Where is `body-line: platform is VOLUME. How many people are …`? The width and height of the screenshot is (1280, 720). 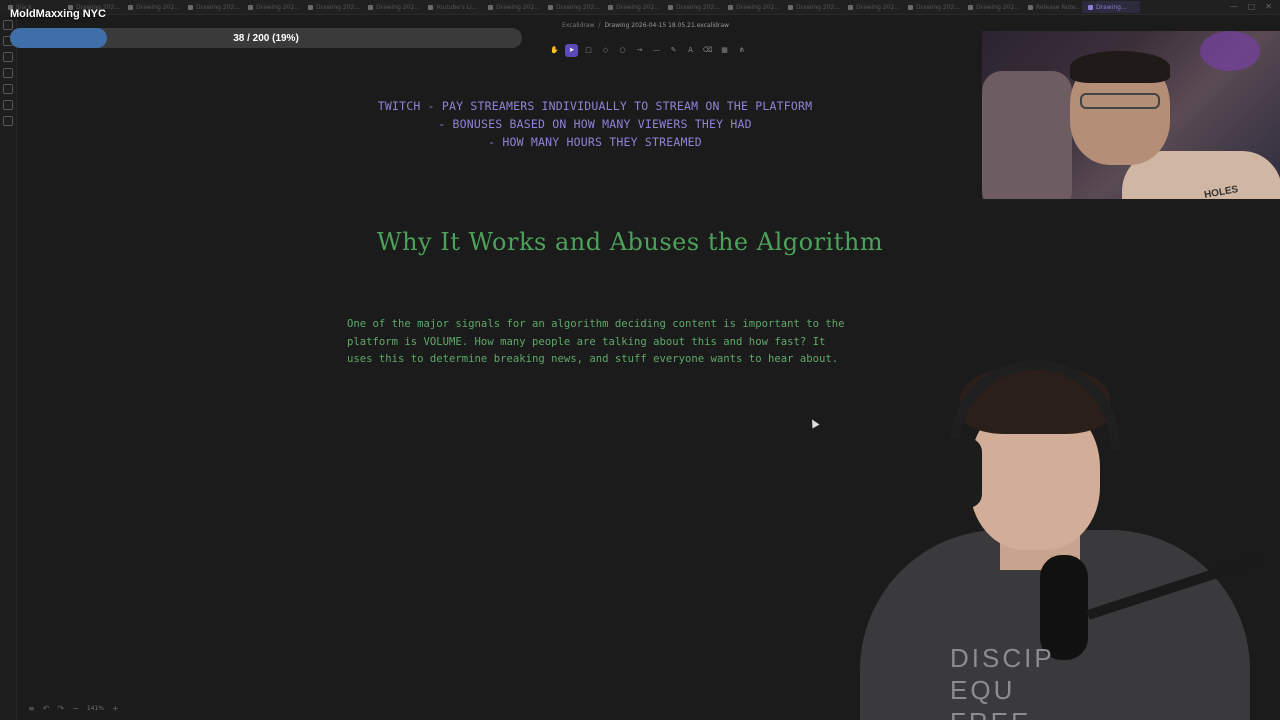 body-line: platform is VOLUME. How many people are … is located at coordinates (586, 341).